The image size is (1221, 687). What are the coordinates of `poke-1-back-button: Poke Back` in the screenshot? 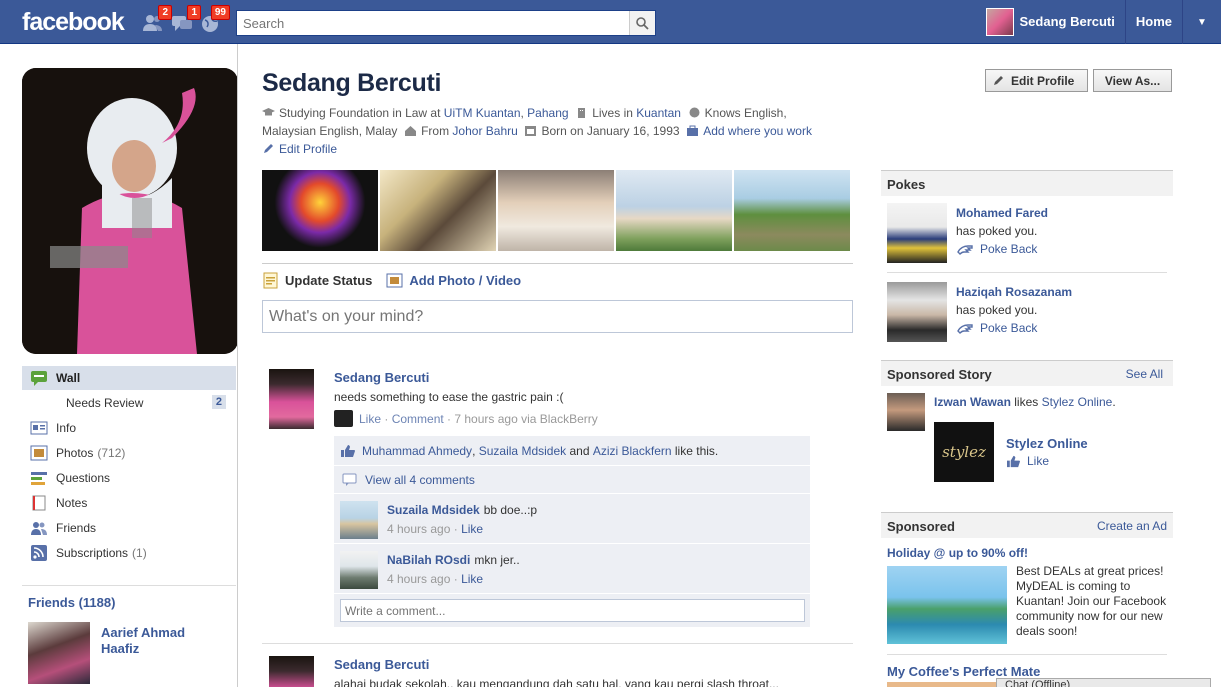 It's located at (996, 249).